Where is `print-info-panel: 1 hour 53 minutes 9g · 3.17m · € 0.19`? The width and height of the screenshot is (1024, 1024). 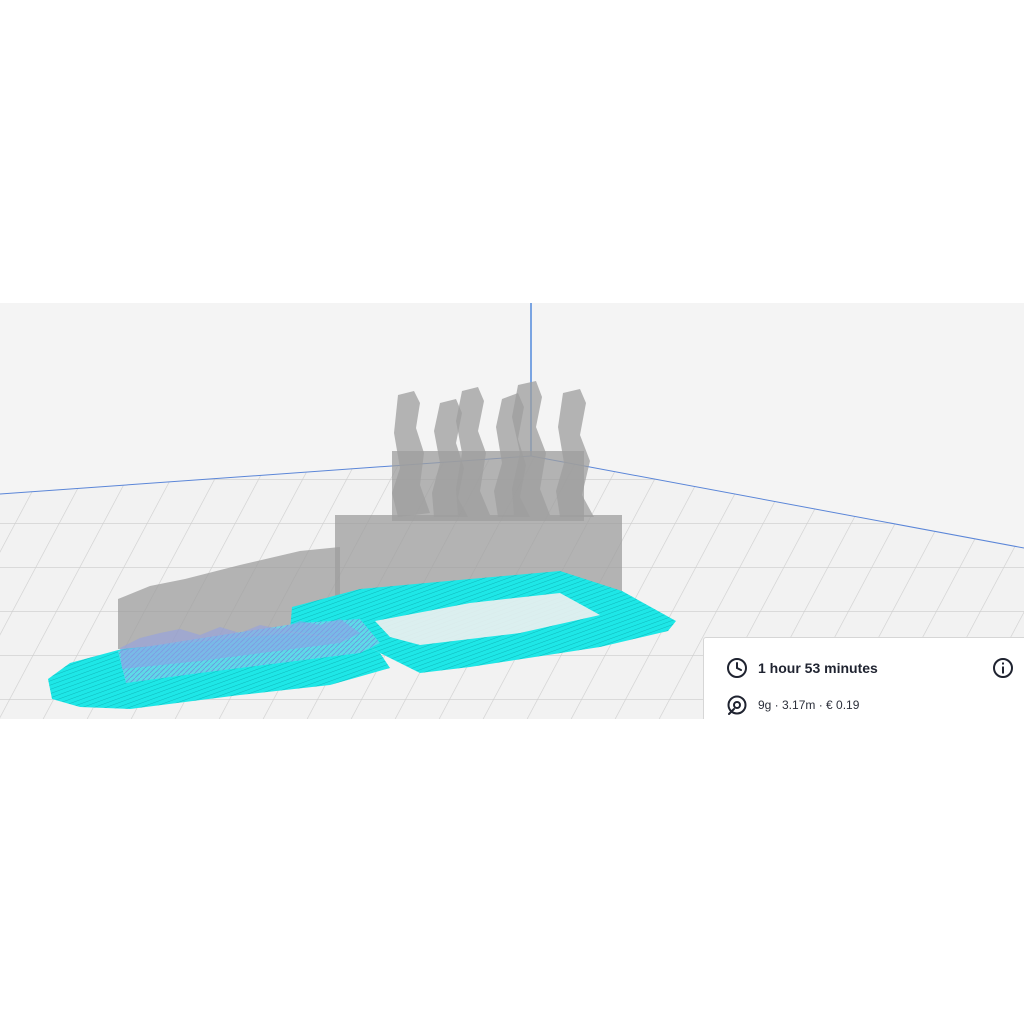
print-info-panel: 1 hour 53 minutes 9g · 3.17m · € 0.19 is located at coordinates (863, 678).